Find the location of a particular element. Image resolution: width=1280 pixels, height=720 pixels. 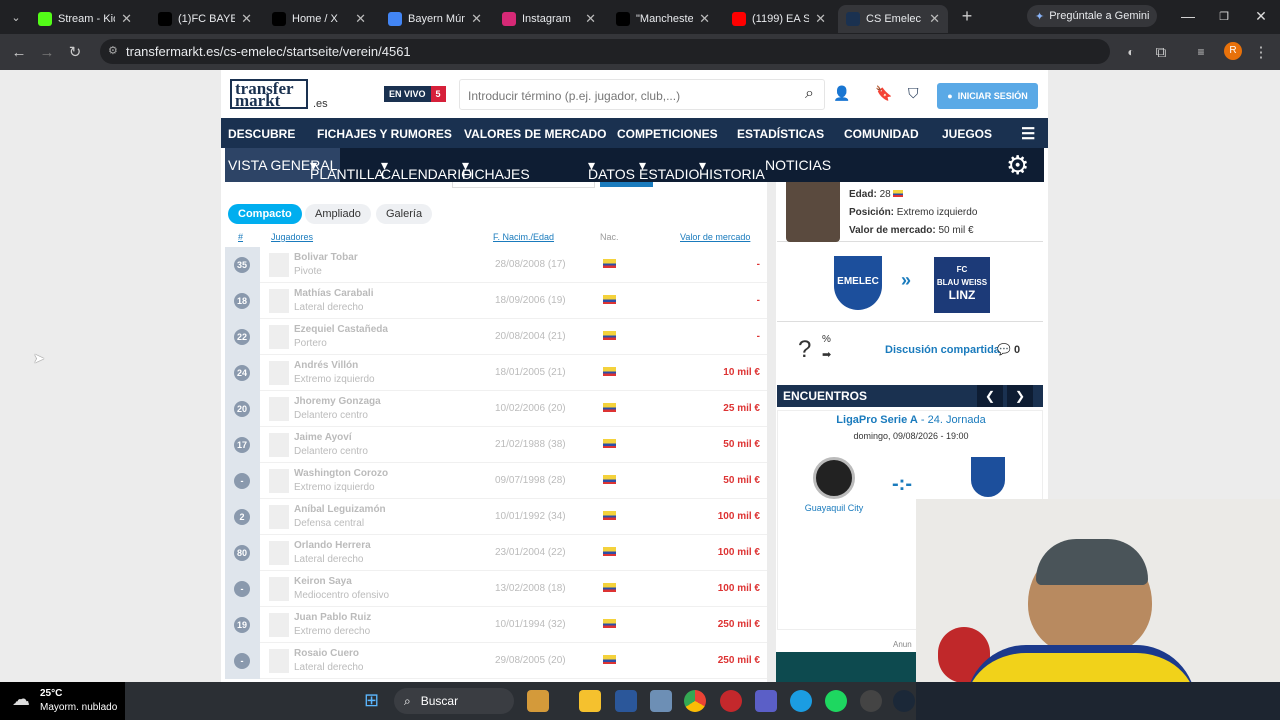

col-dob: F. Nacim./Edad is located at coordinates (523, 237).